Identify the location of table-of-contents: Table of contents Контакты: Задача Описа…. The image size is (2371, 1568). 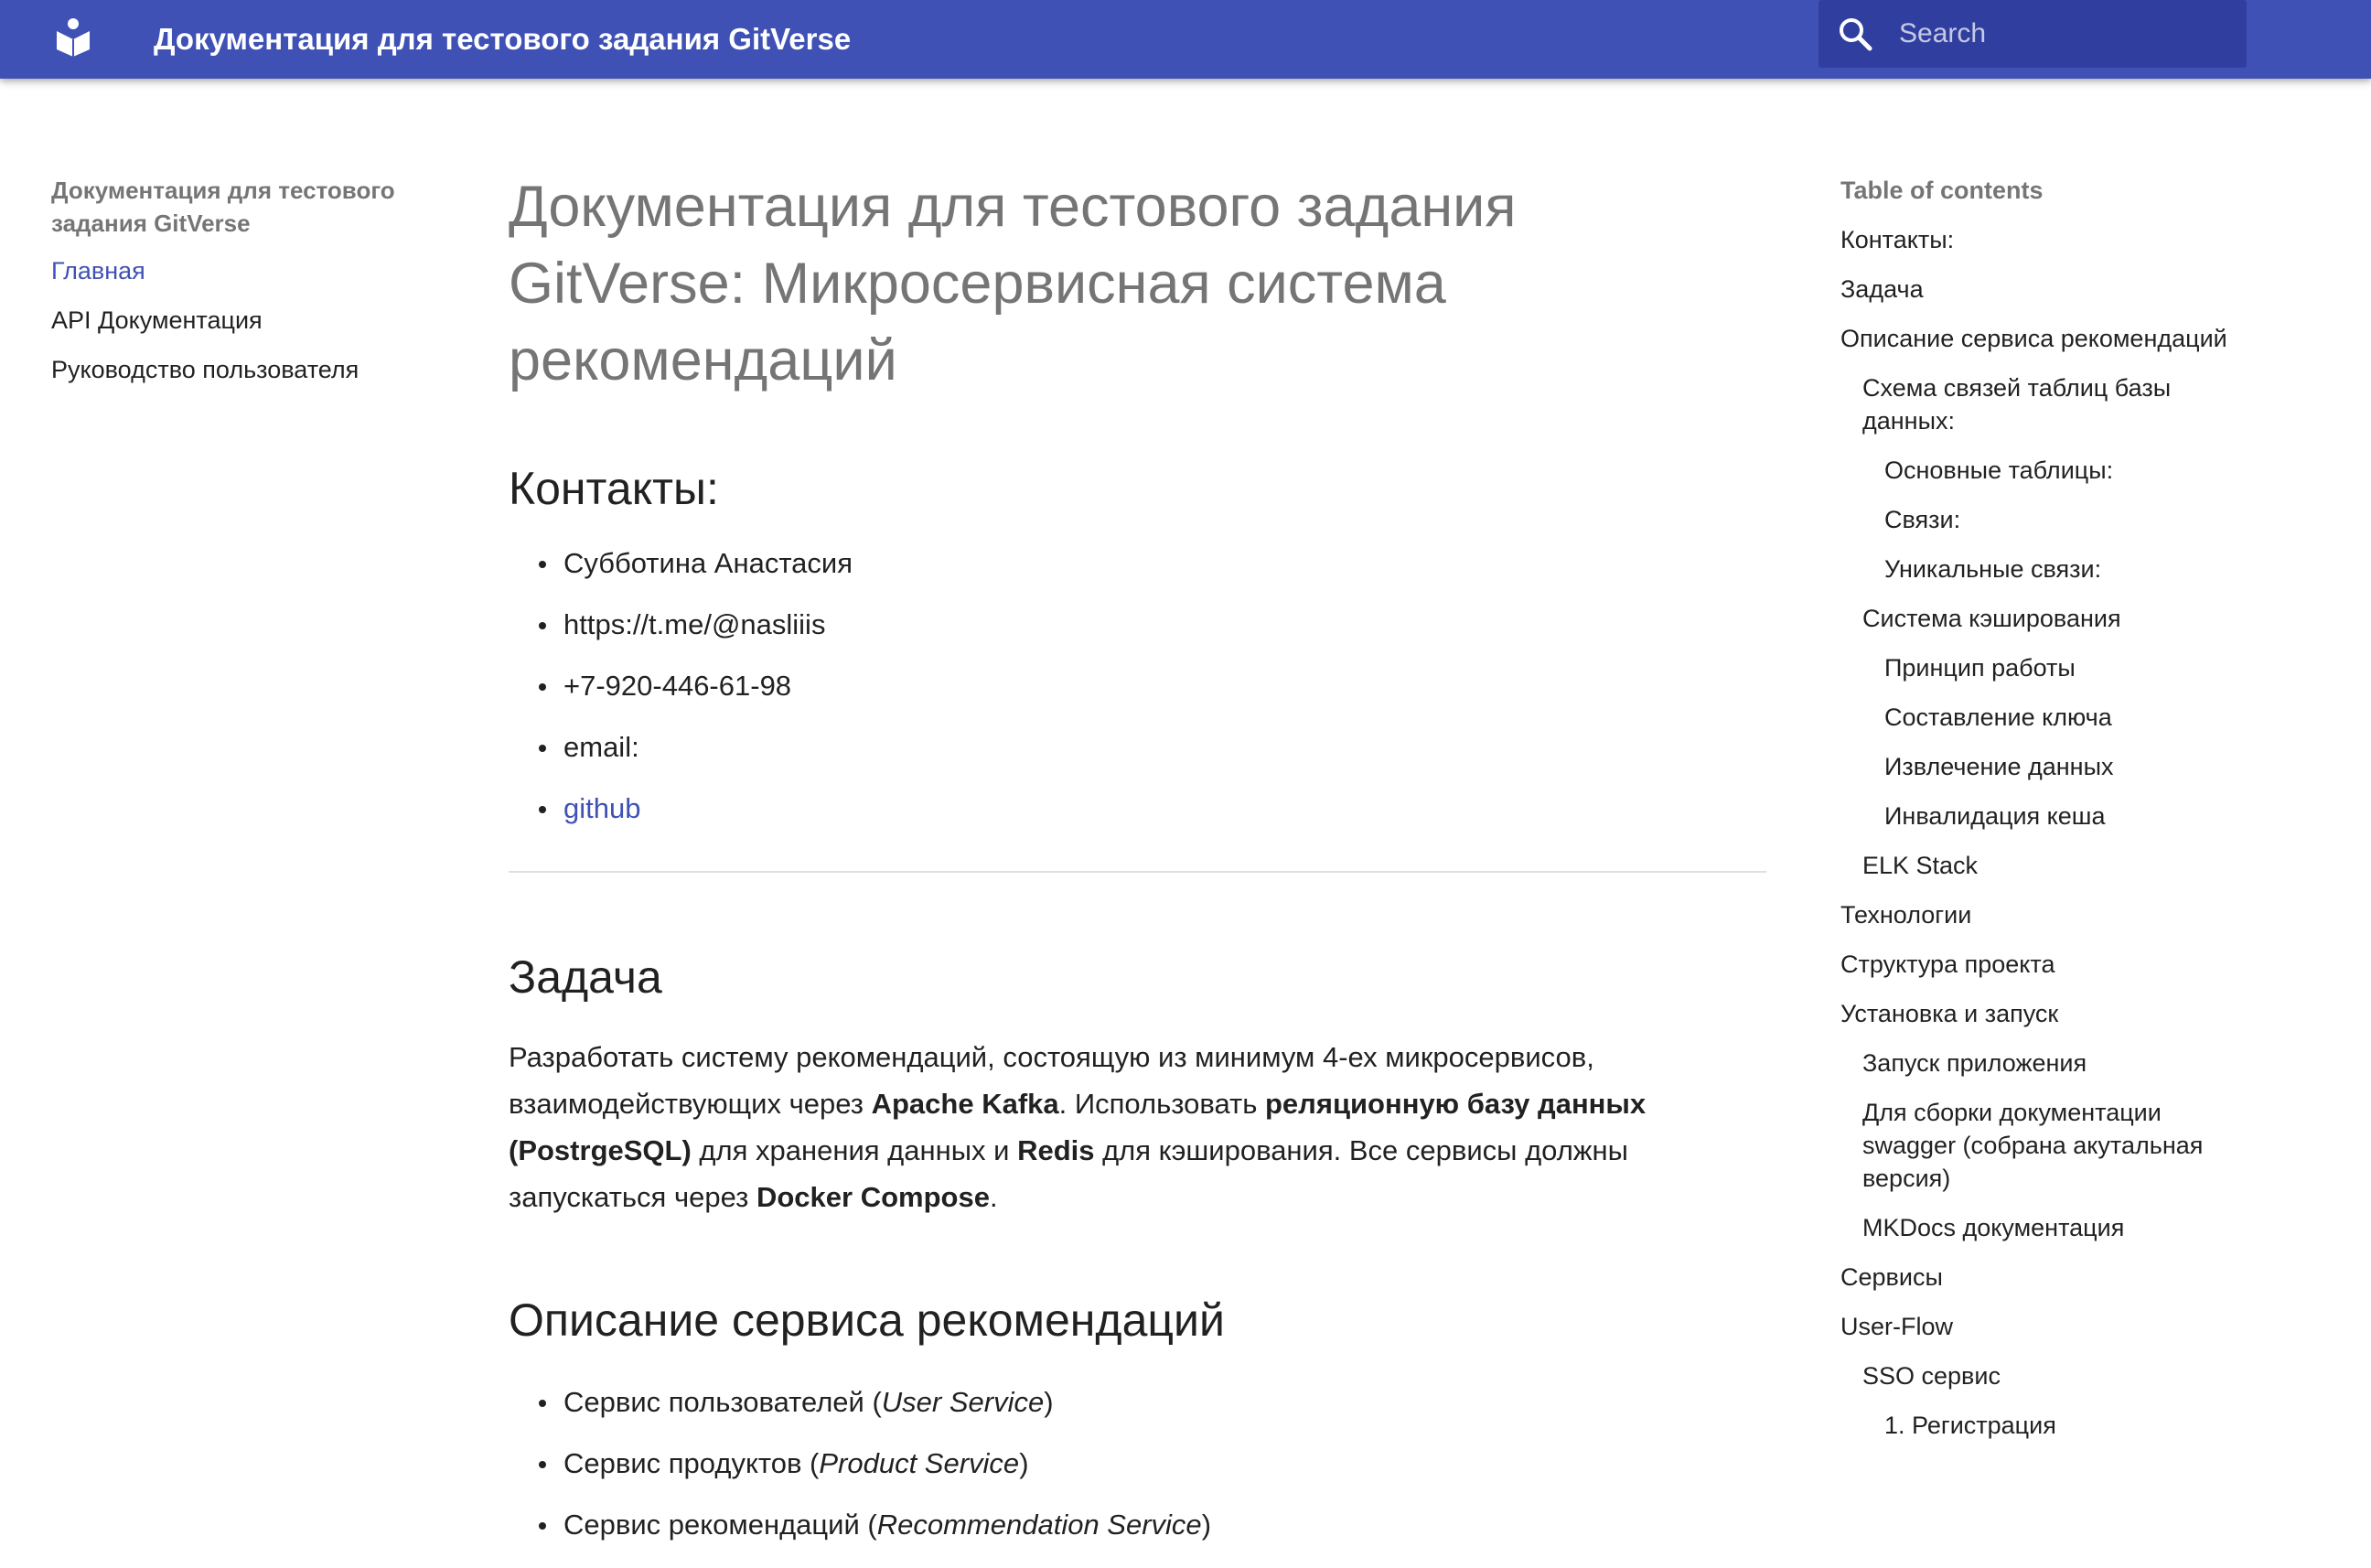
(2037, 823).